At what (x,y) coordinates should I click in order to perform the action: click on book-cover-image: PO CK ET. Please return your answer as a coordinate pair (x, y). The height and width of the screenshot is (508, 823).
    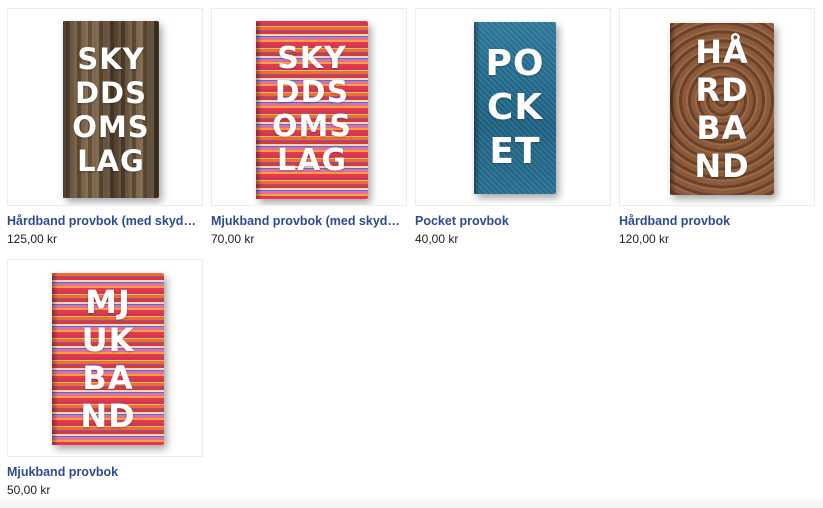
    Looking at the image, I should click on (515, 108).